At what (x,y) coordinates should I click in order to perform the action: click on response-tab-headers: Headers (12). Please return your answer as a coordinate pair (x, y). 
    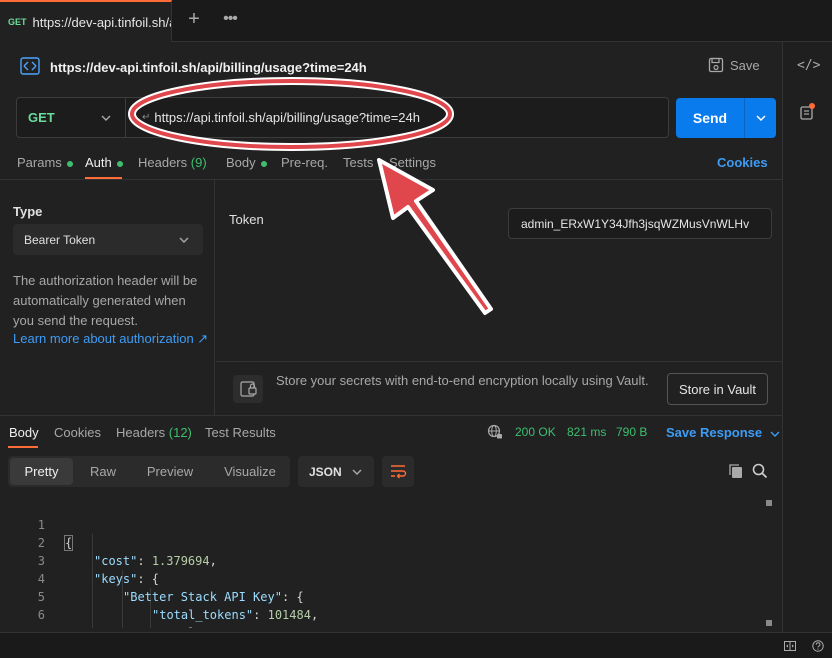
    Looking at the image, I should click on (154, 432).